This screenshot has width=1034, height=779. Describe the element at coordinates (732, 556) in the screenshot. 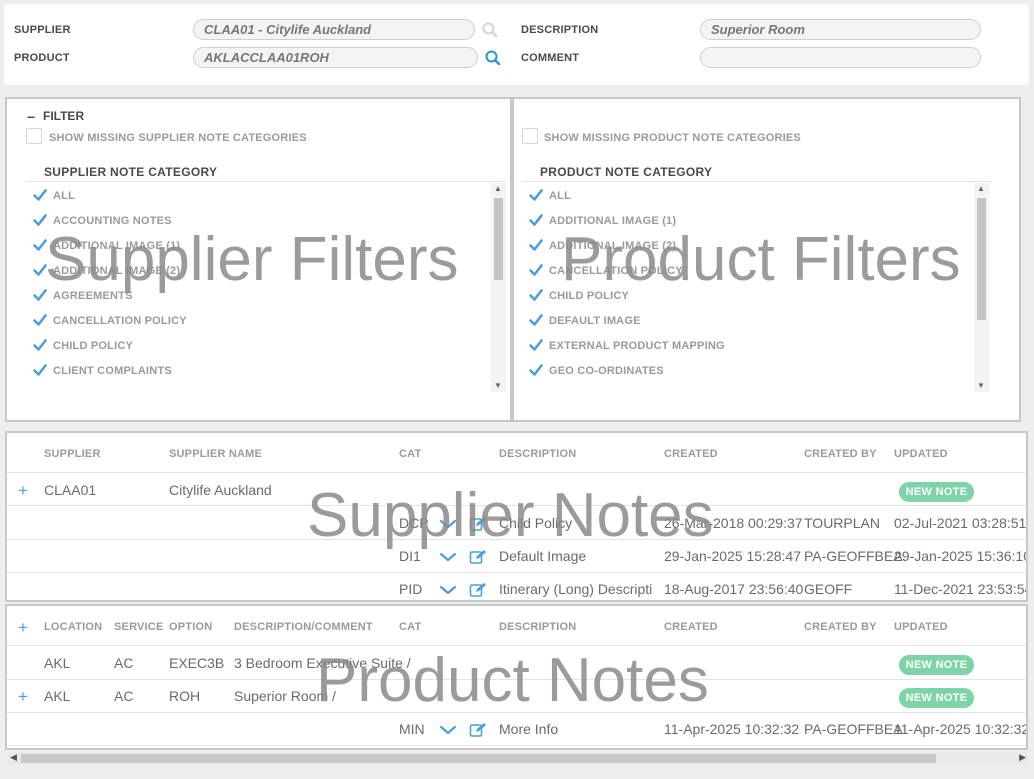

I see `note-created: 29-Jan-2025 15:28:47` at that location.